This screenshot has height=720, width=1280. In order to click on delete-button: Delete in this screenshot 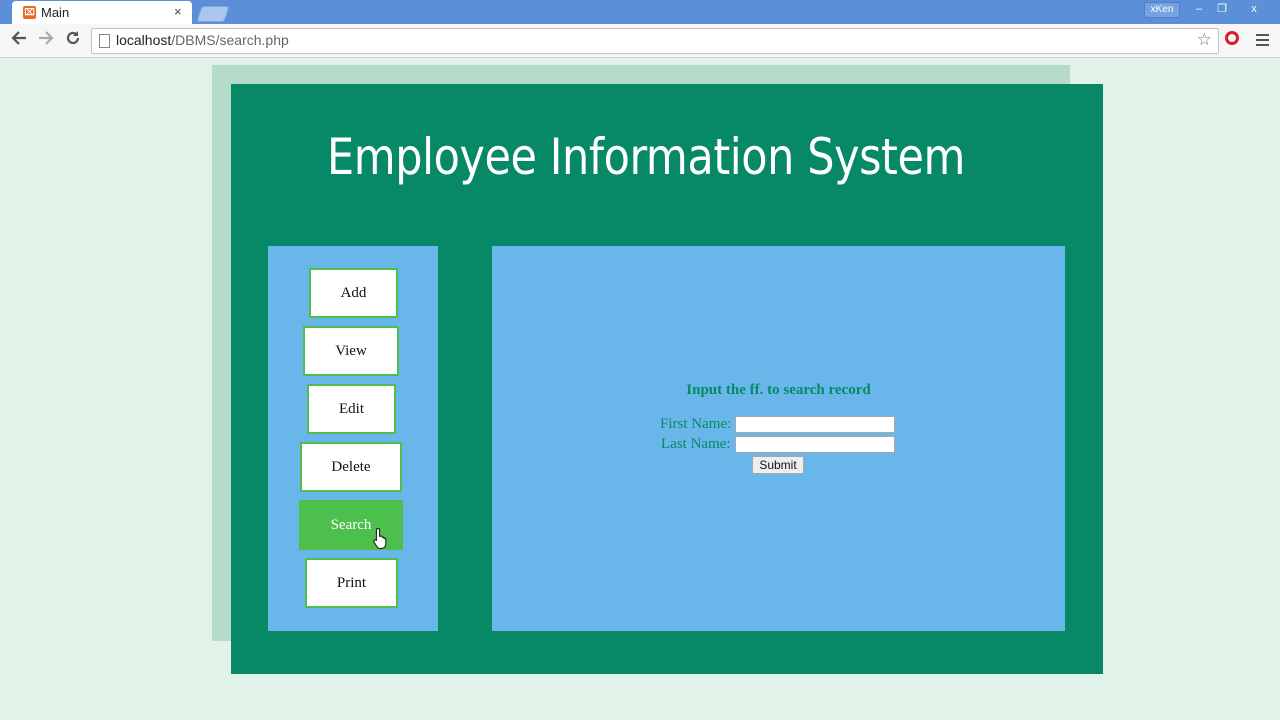, I will do `click(351, 467)`.